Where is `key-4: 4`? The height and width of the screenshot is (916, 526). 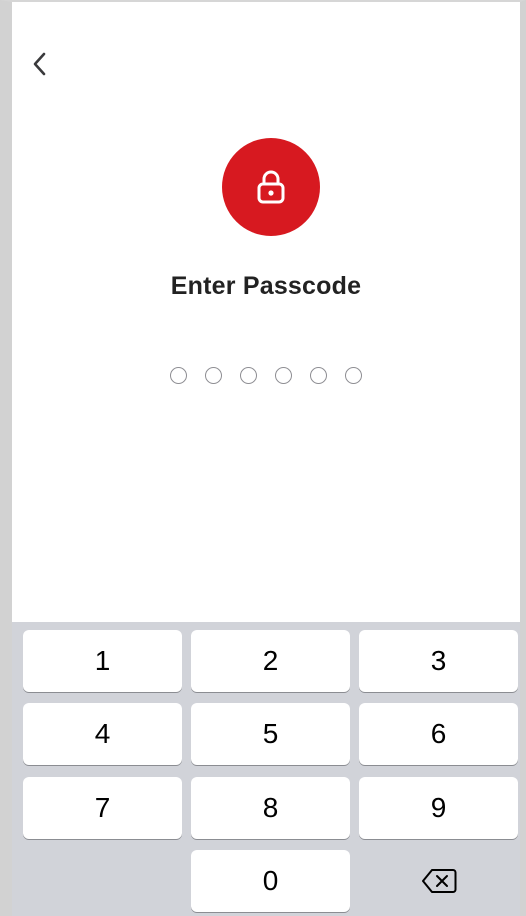
key-4: 4 is located at coordinates (102, 734).